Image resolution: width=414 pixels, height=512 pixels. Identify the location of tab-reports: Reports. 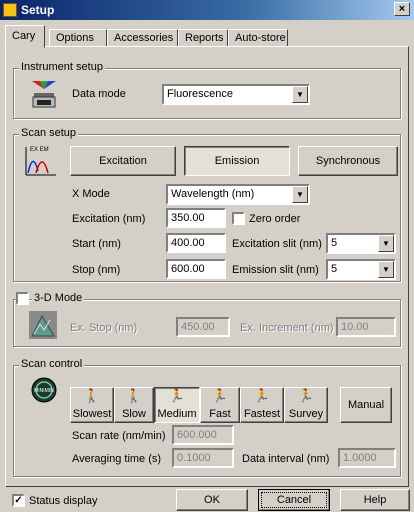
(203, 38).